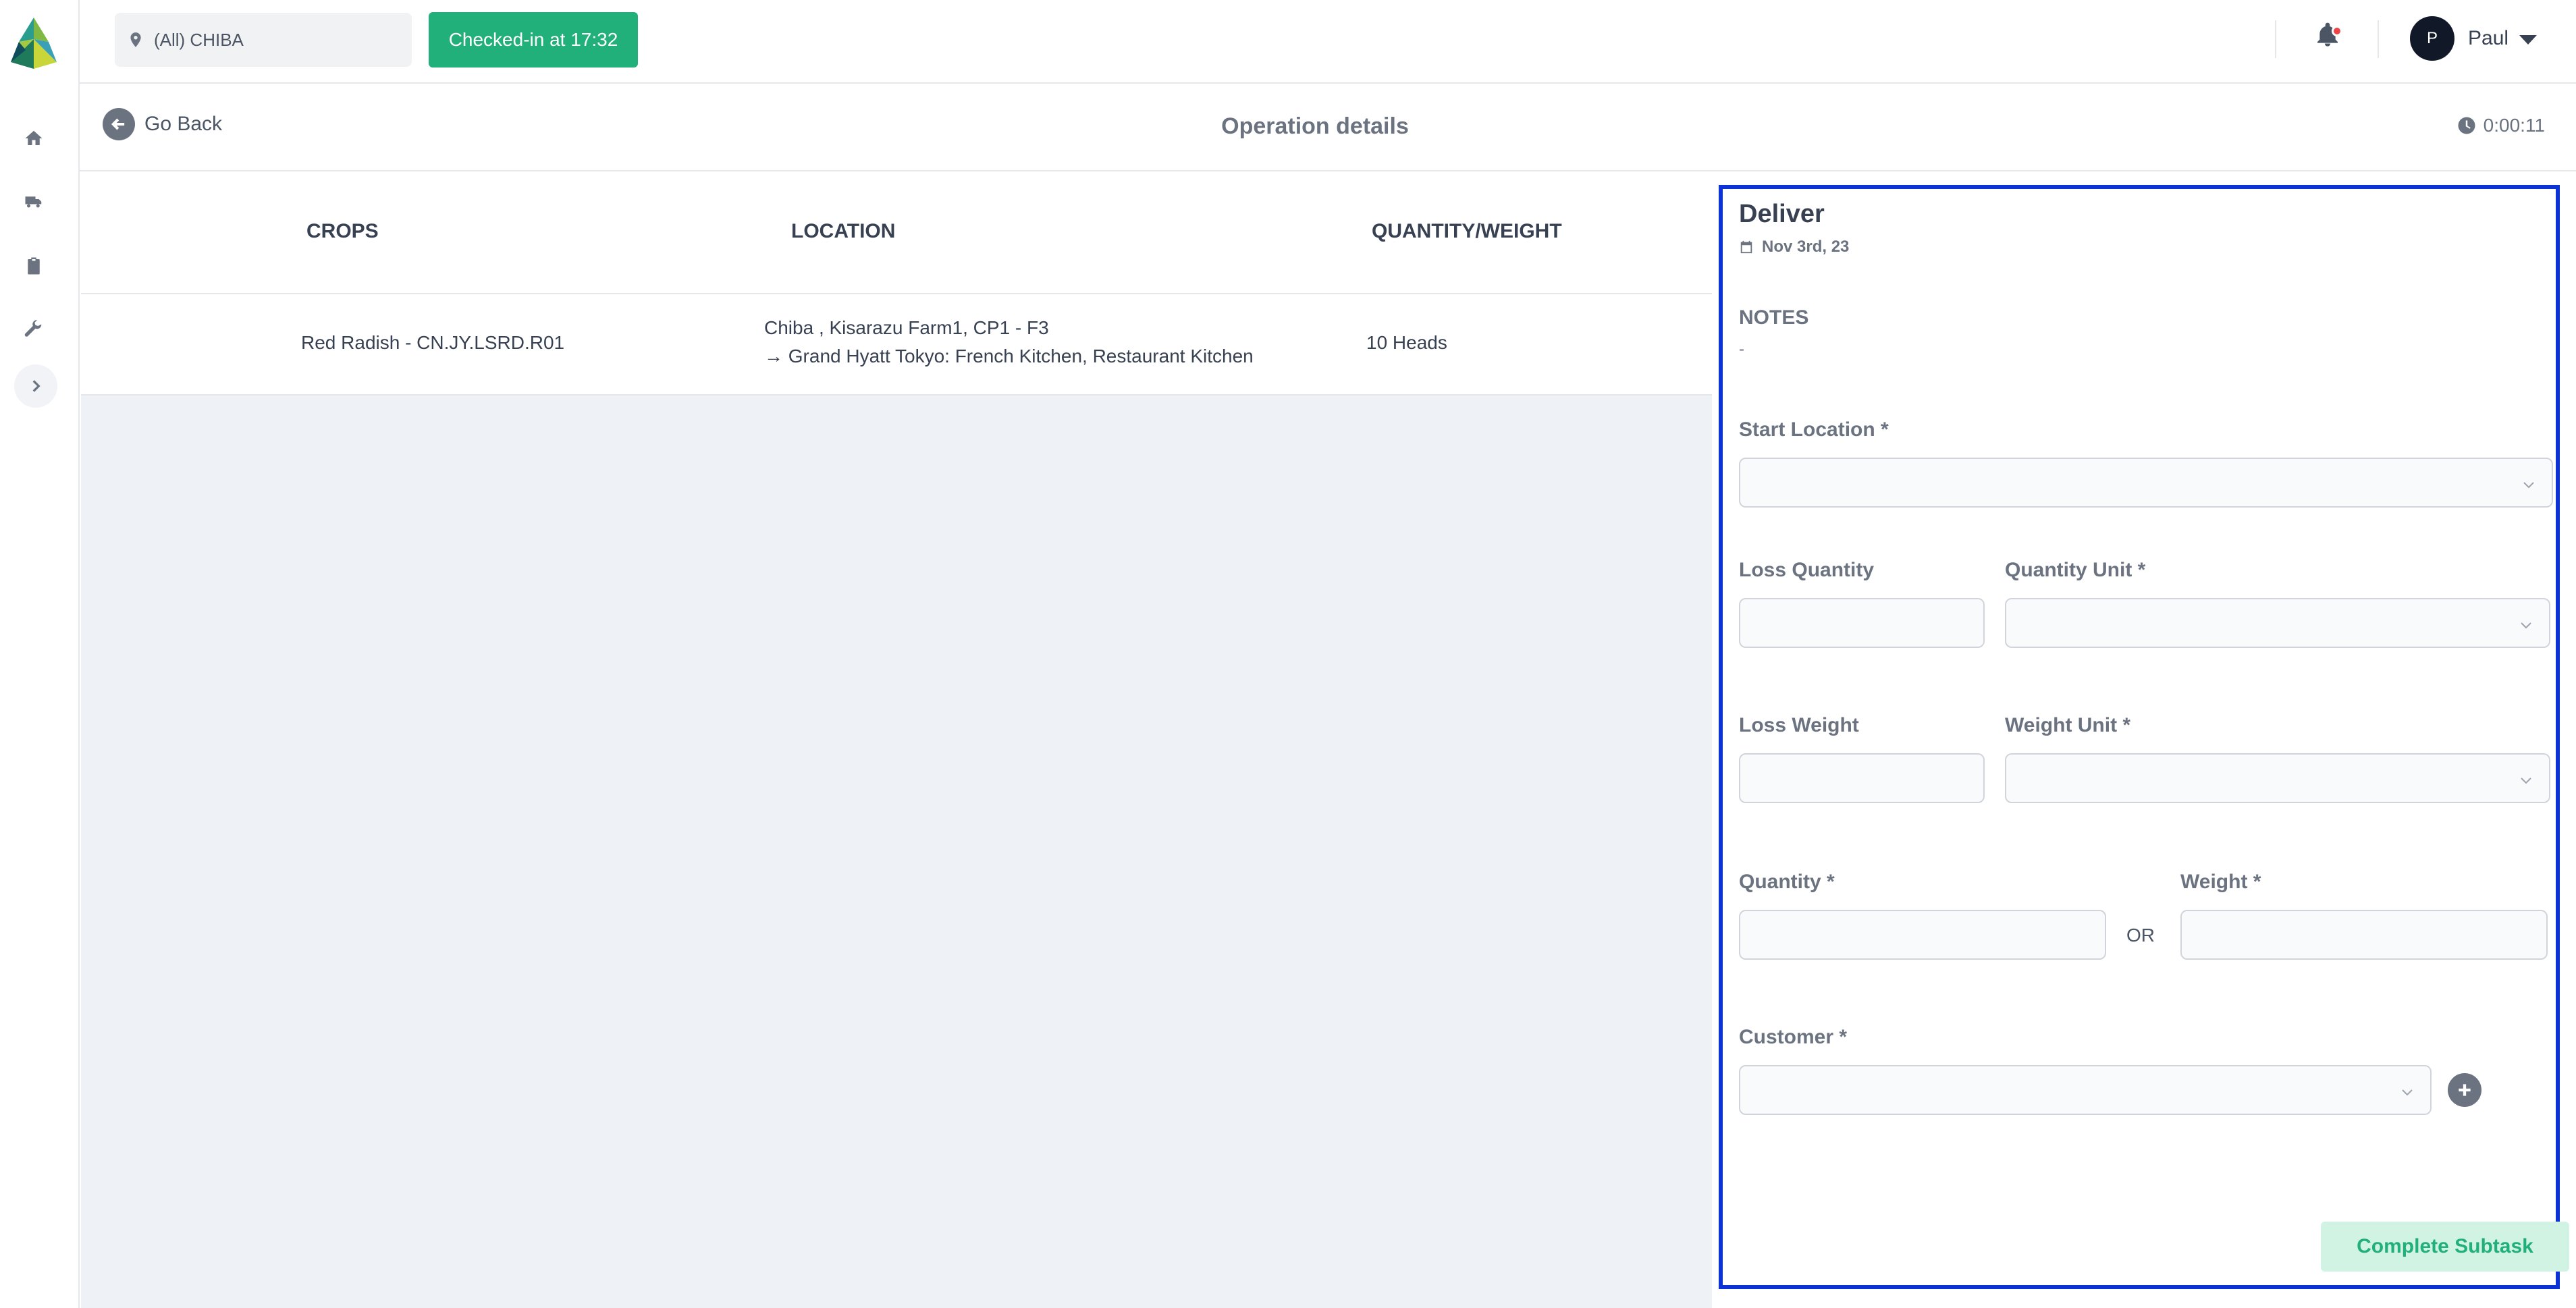 The image size is (2576, 1308). I want to click on complete-subtask-button: Complete Subtask, so click(2445, 1247).